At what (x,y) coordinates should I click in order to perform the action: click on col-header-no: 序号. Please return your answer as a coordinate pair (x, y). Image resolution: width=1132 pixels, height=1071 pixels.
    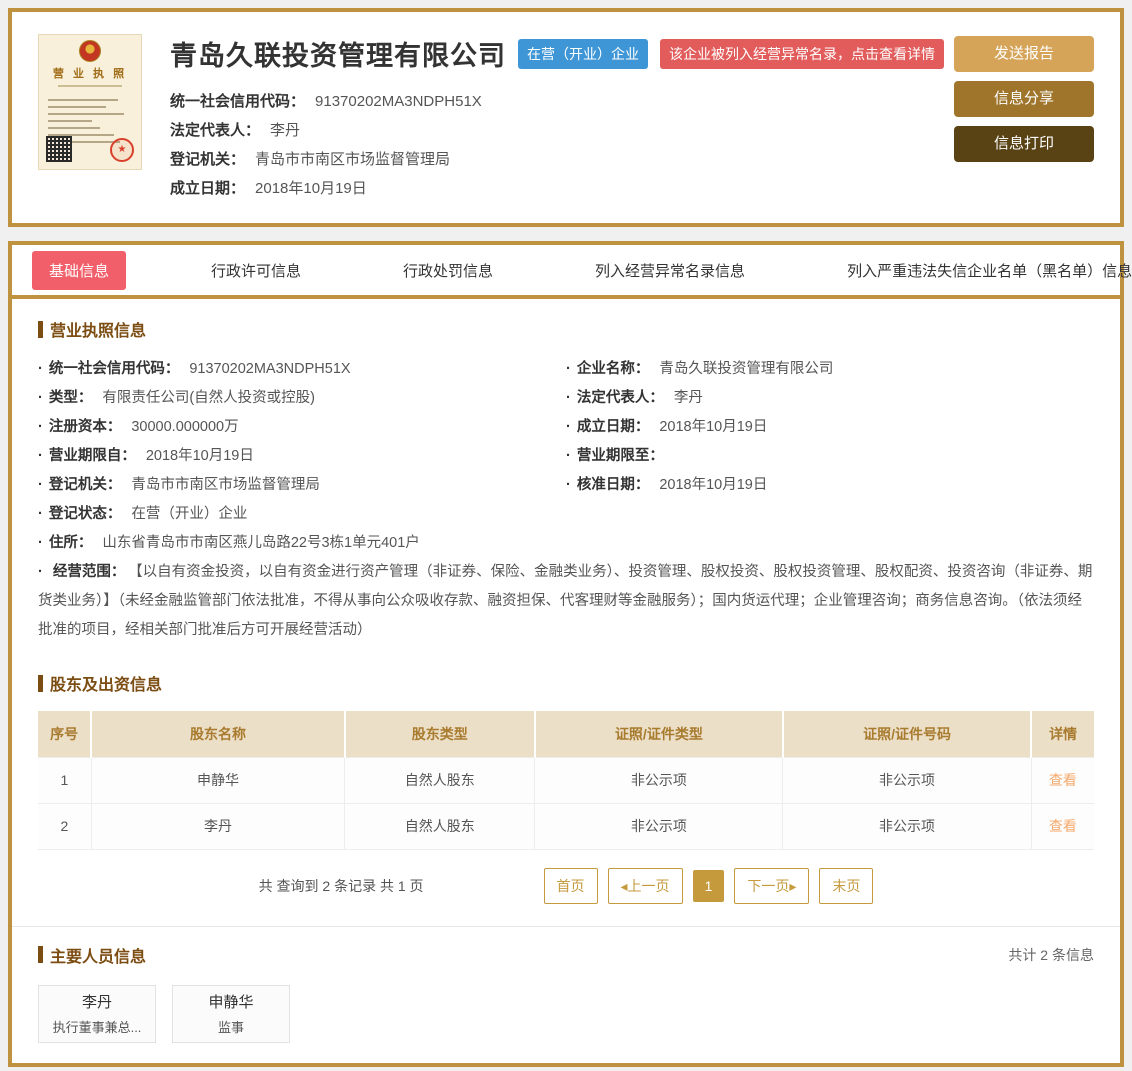
    Looking at the image, I should click on (65, 734).